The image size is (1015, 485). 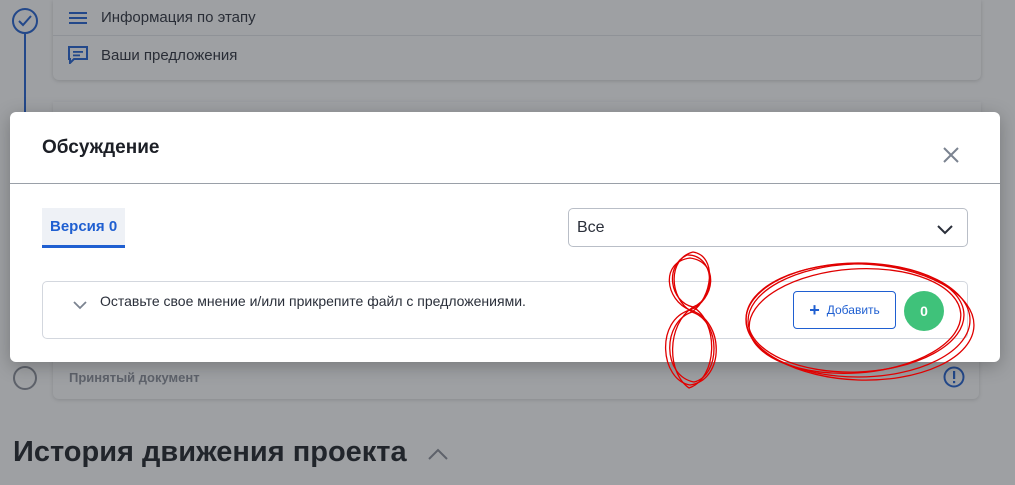 I want to click on filter-select: Все, so click(x=768, y=227).